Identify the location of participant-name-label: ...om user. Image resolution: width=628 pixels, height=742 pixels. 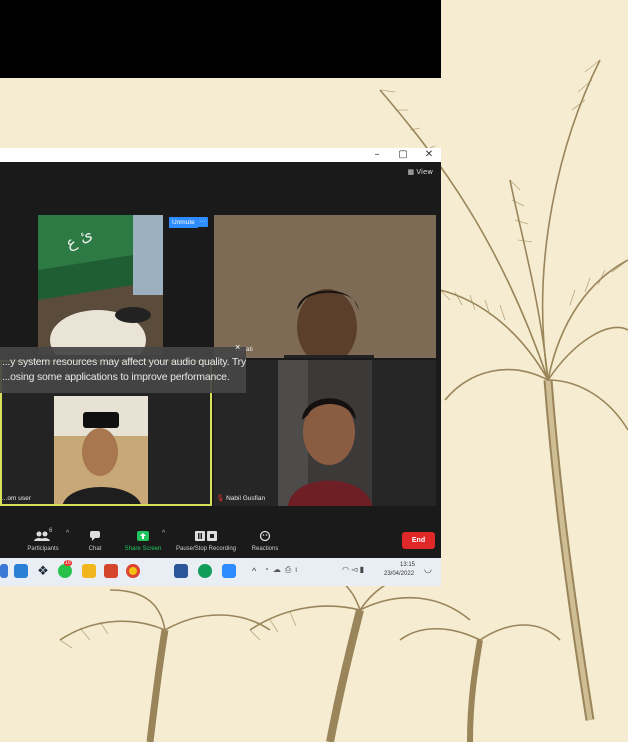
(16, 498).